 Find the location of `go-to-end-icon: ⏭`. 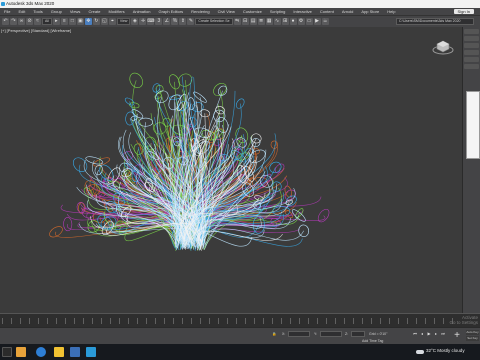

go-to-end-icon: ⏭ is located at coordinates (443, 333).